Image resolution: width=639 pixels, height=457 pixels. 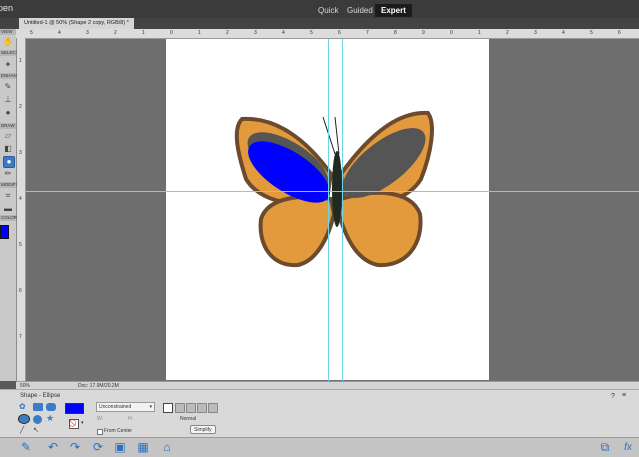 What do you see at coordinates (74, 424) in the screenshot?
I see `no-style-icon: ⃠` at bounding box center [74, 424].